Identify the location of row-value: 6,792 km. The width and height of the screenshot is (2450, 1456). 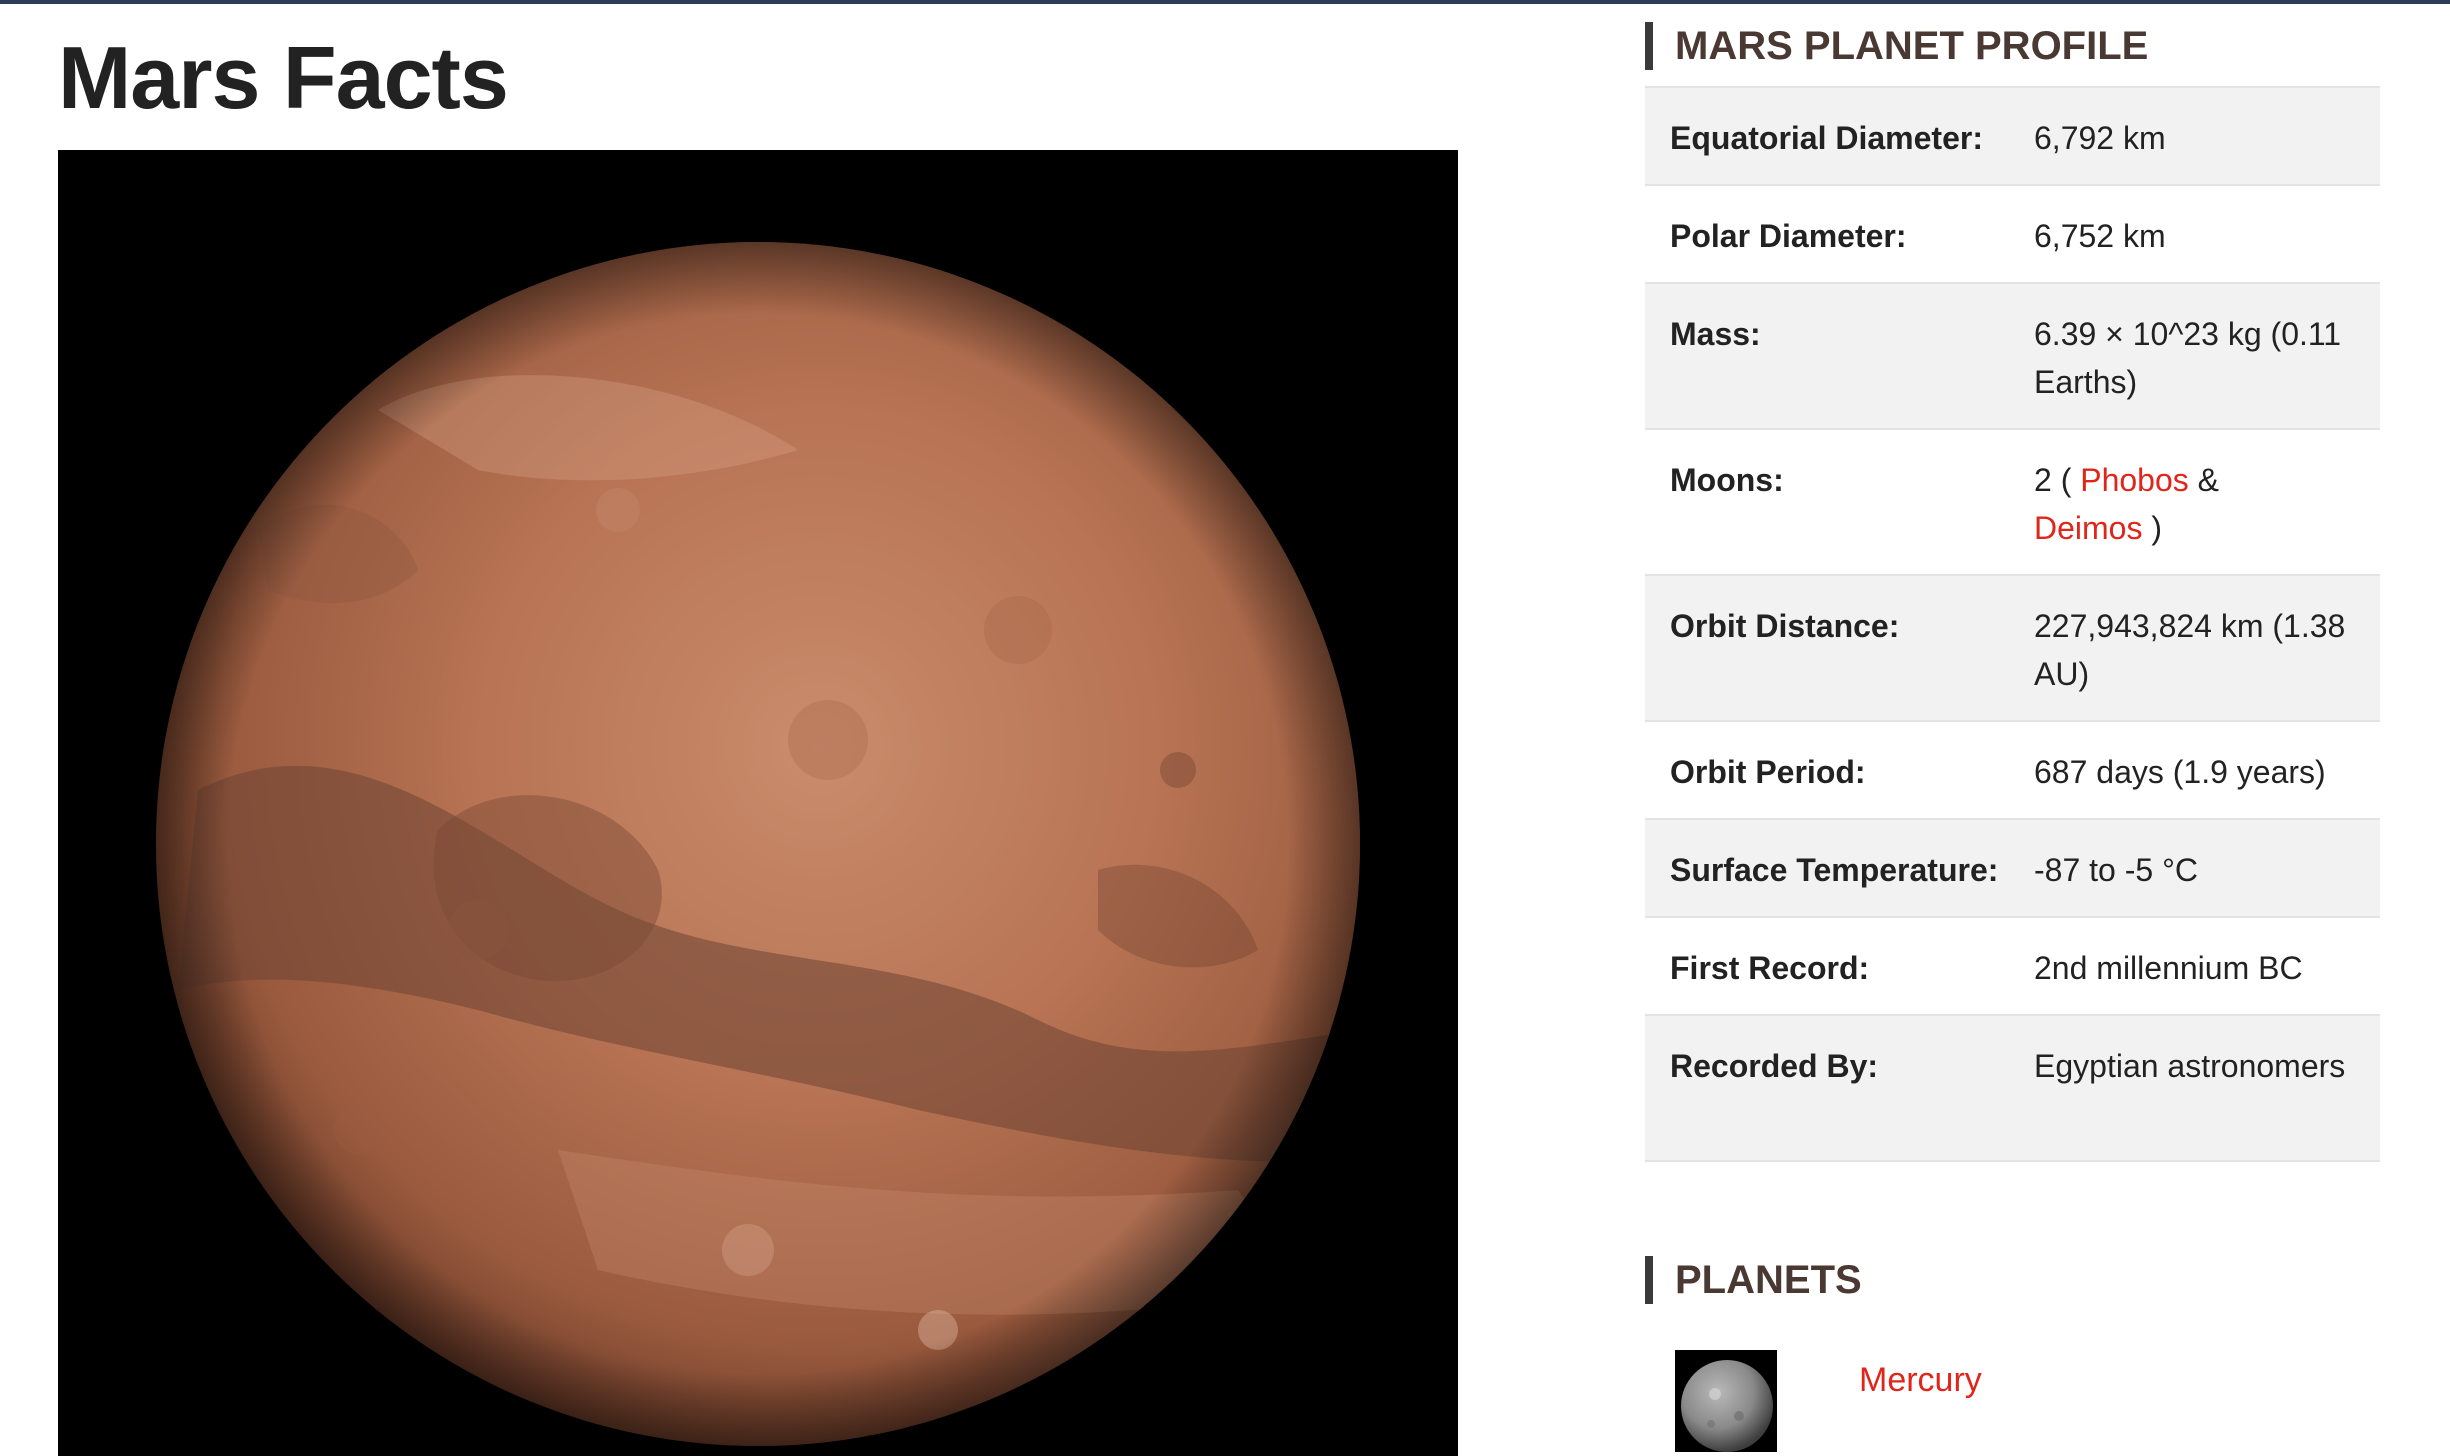
(2100, 138).